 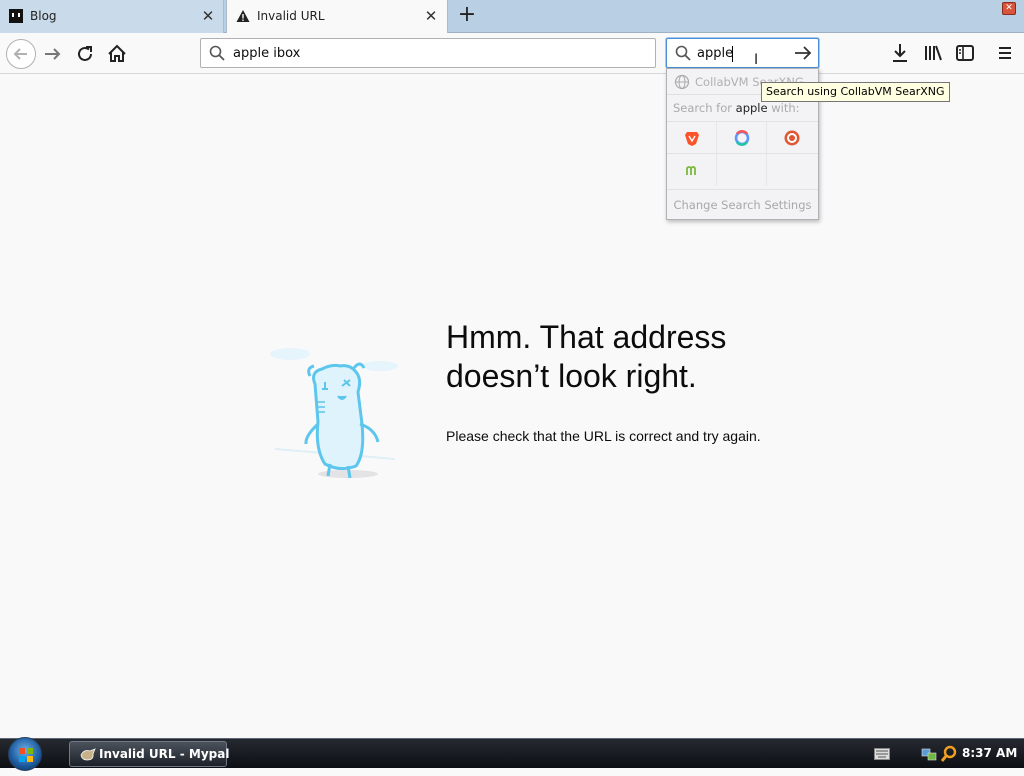 I want to click on window-close-icon: ✕, so click(x=1009, y=8).